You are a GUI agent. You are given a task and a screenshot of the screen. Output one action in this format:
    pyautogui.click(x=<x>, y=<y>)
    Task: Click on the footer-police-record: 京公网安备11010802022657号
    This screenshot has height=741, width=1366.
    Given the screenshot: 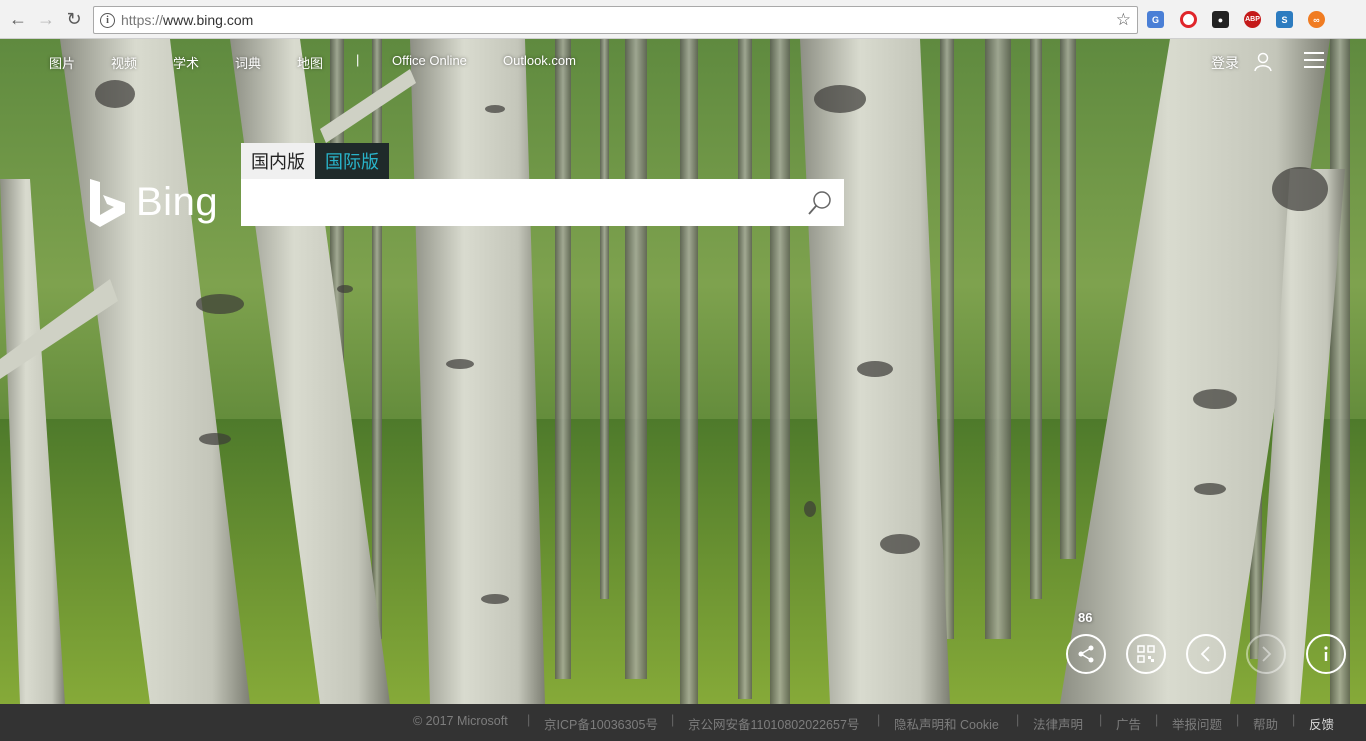 What is the action you would take?
    pyautogui.click(x=773, y=723)
    